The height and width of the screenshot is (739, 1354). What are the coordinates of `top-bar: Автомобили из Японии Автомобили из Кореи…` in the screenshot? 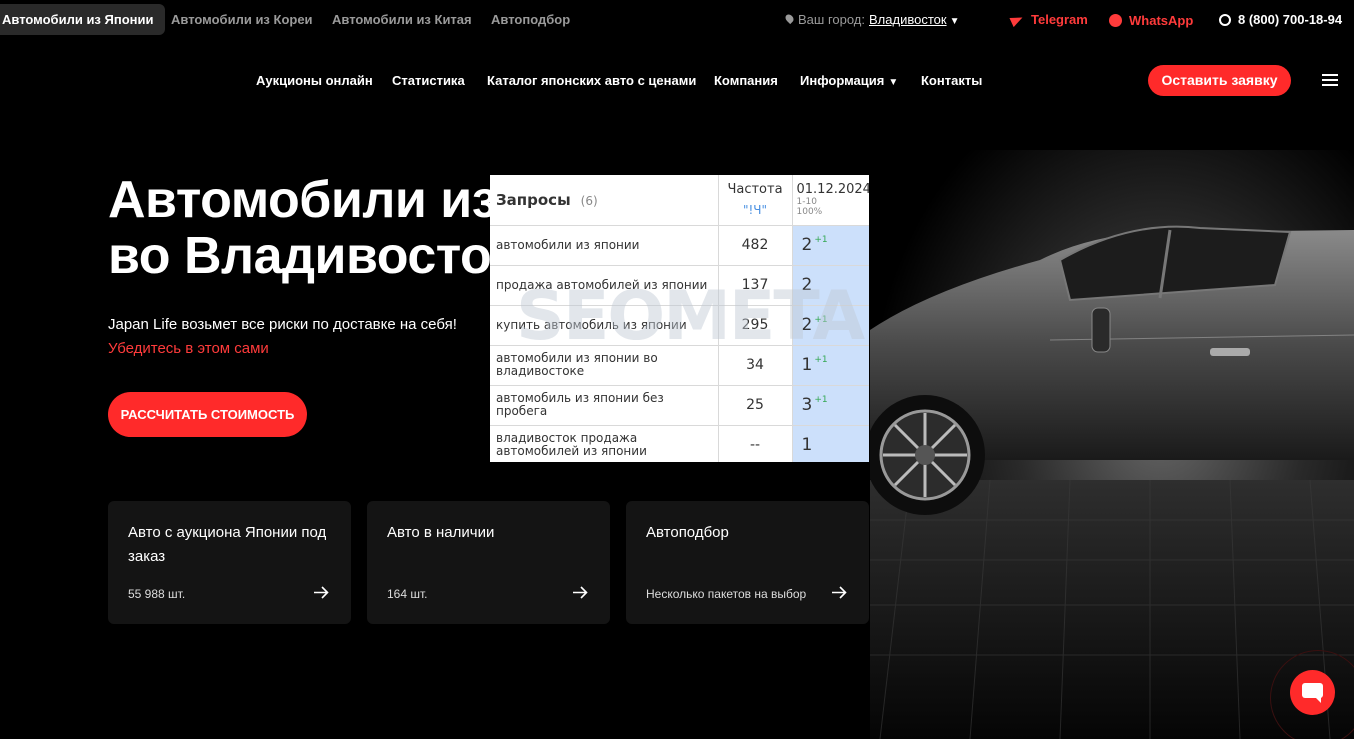 It's located at (677, 19).